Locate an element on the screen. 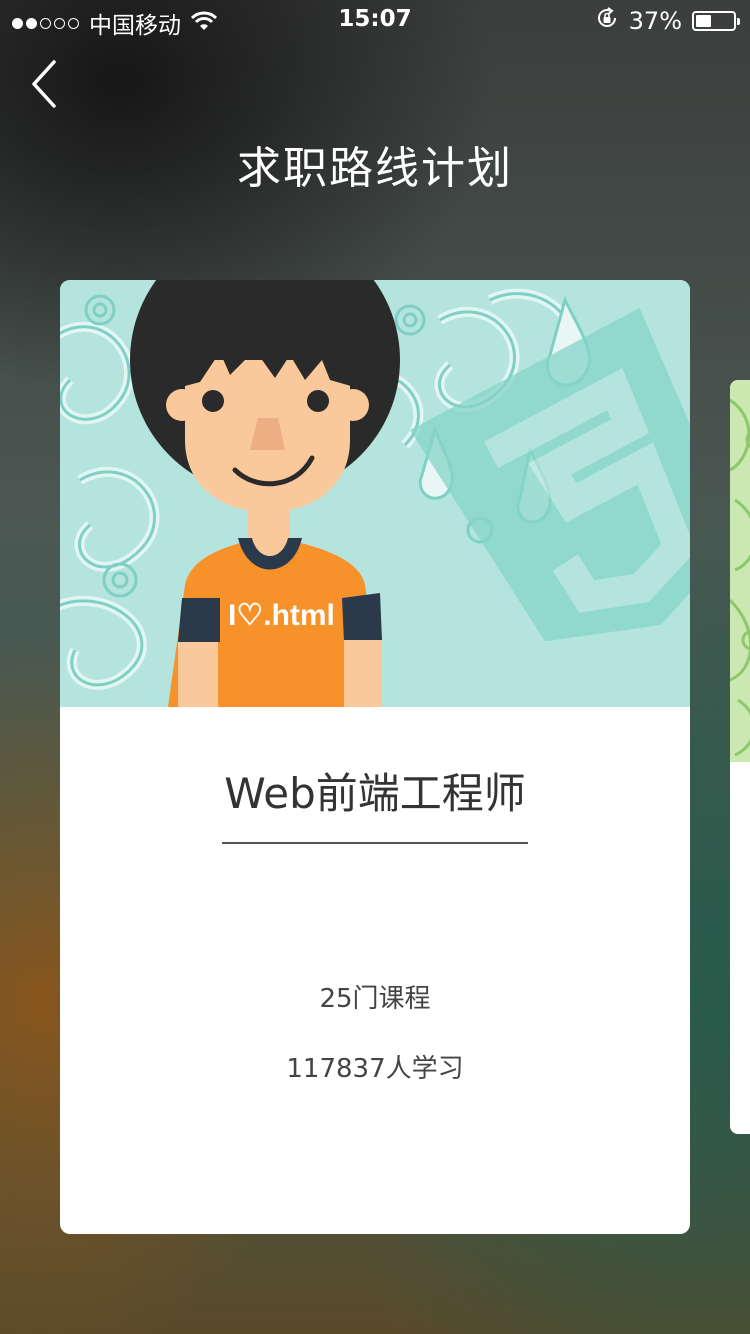  battery-icon is located at coordinates (716, 21).